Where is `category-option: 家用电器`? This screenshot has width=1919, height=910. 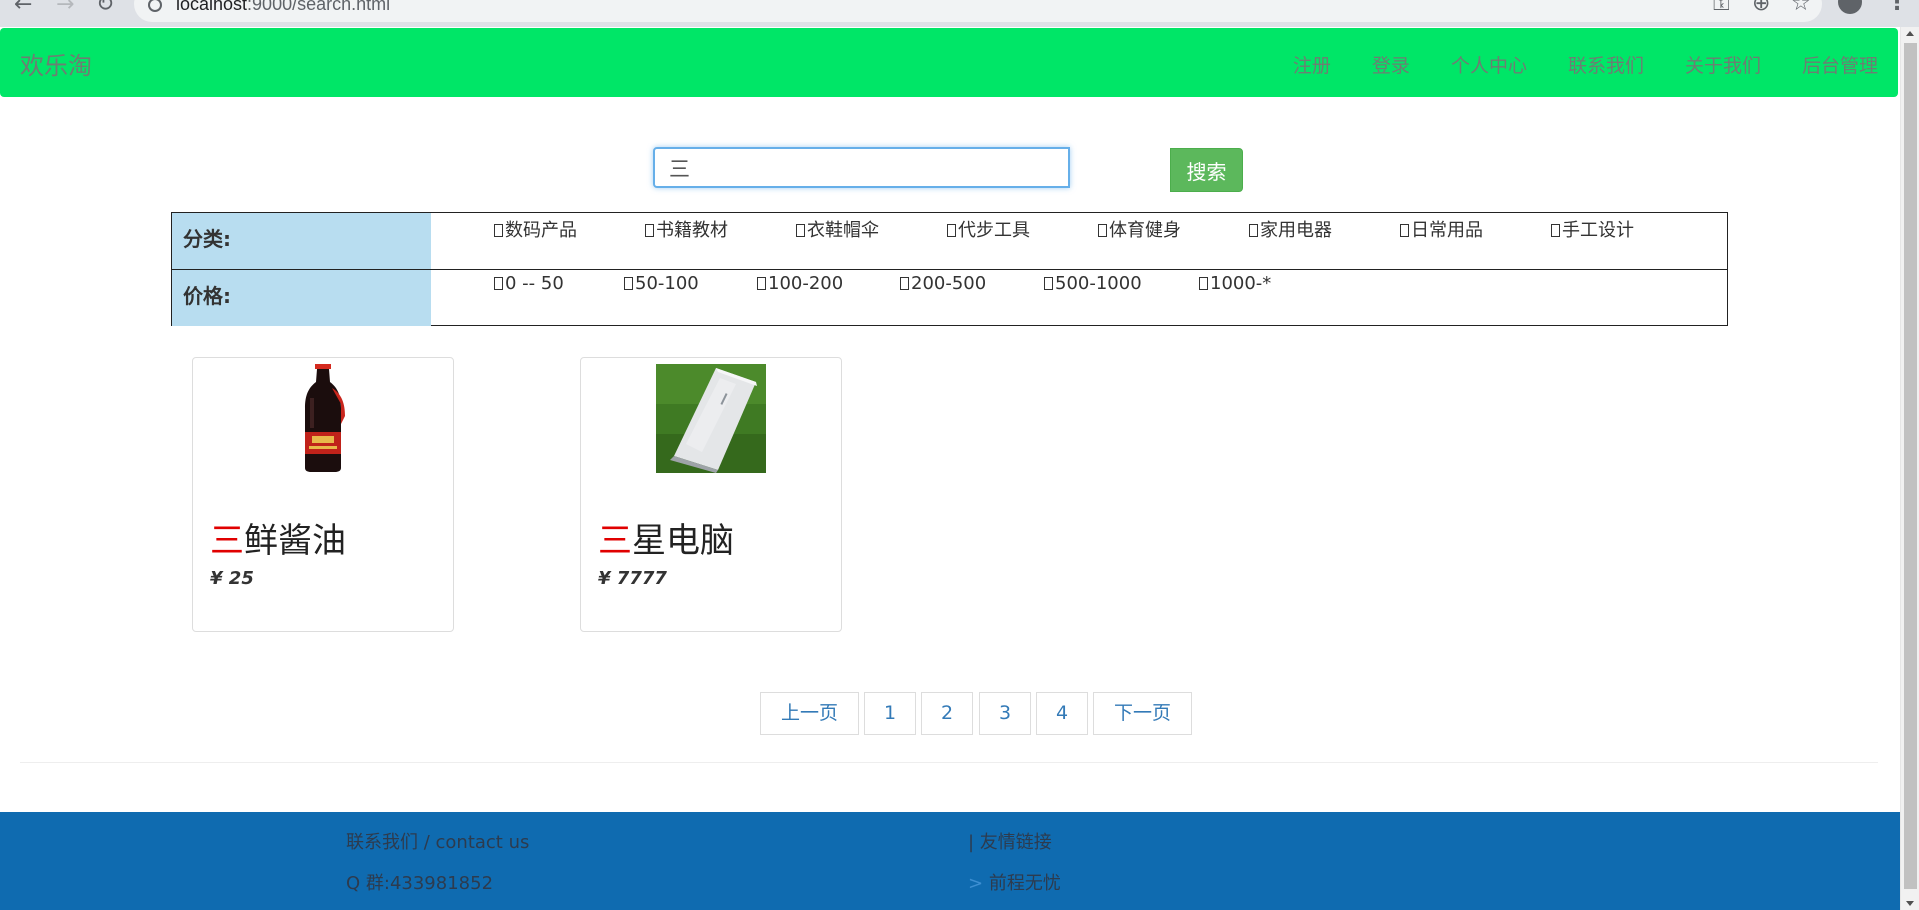
category-option: 家用电器 is located at coordinates (1290, 229).